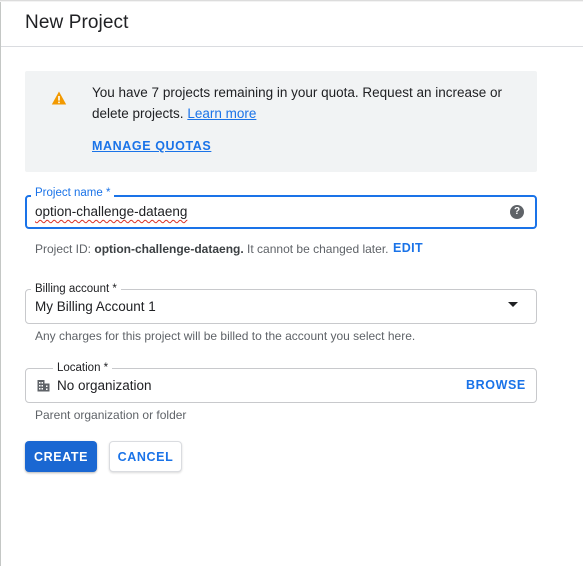  Describe the element at coordinates (221, 113) in the screenshot. I see `learn-more-link: Learn more` at that location.